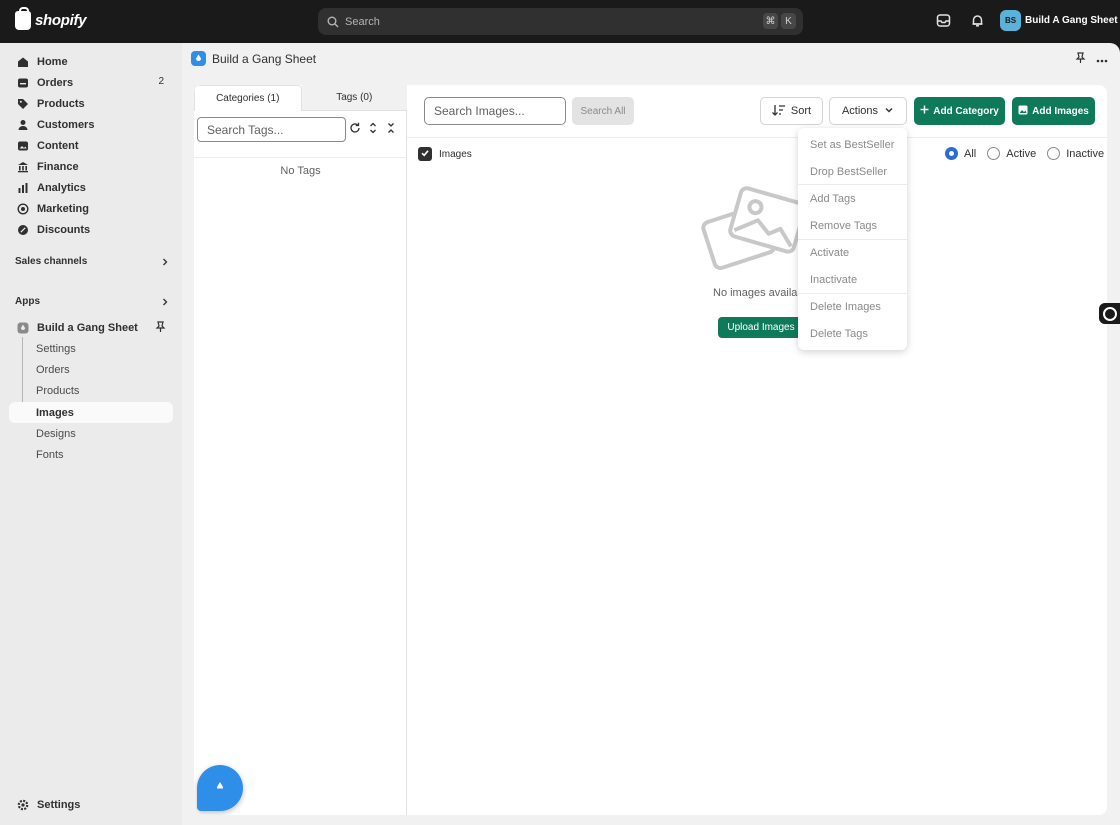 The image size is (1120, 825). Describe the element at coordinates (495, 111) in the screenshot. I see `image-search-input` at that location.